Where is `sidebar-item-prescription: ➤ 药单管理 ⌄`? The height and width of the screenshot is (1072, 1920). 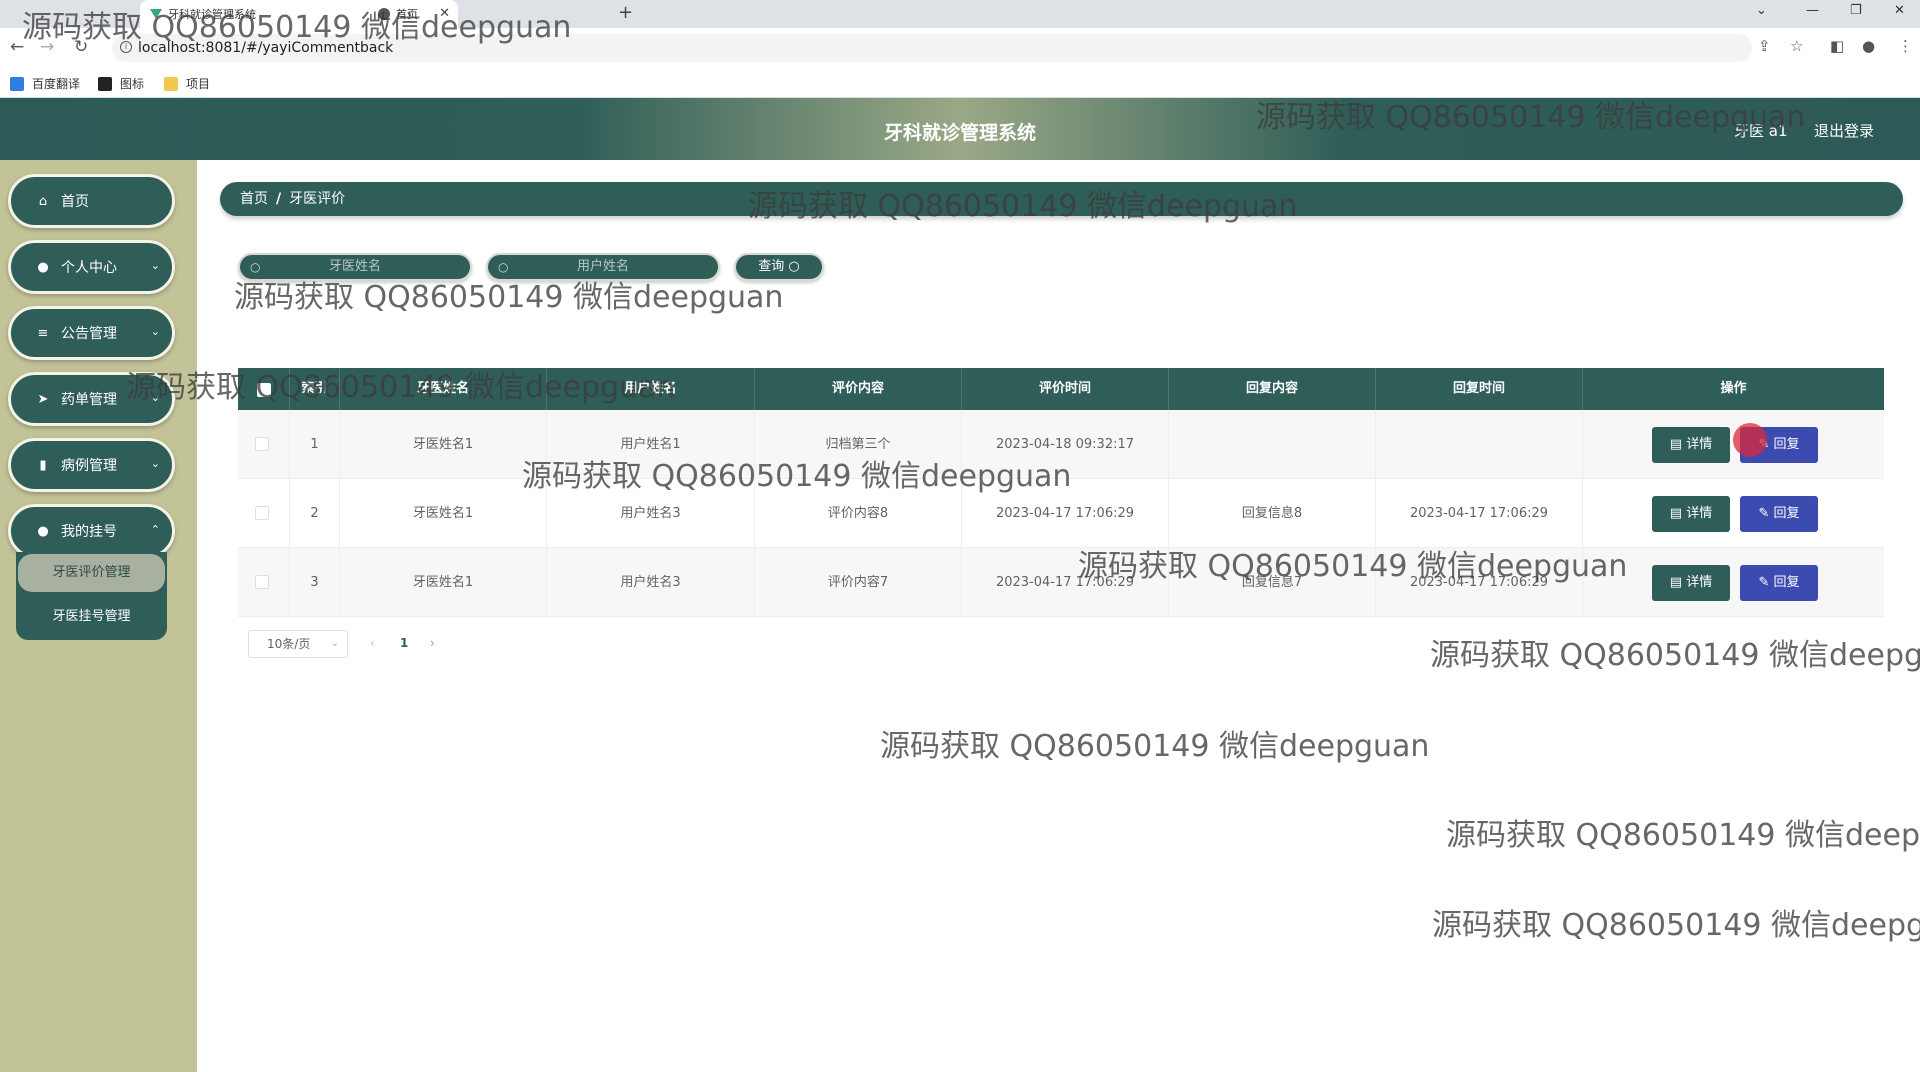 sidebar-item-prescription: ➤ 药单管理 ⌄ is located at coordinates (91, 399).